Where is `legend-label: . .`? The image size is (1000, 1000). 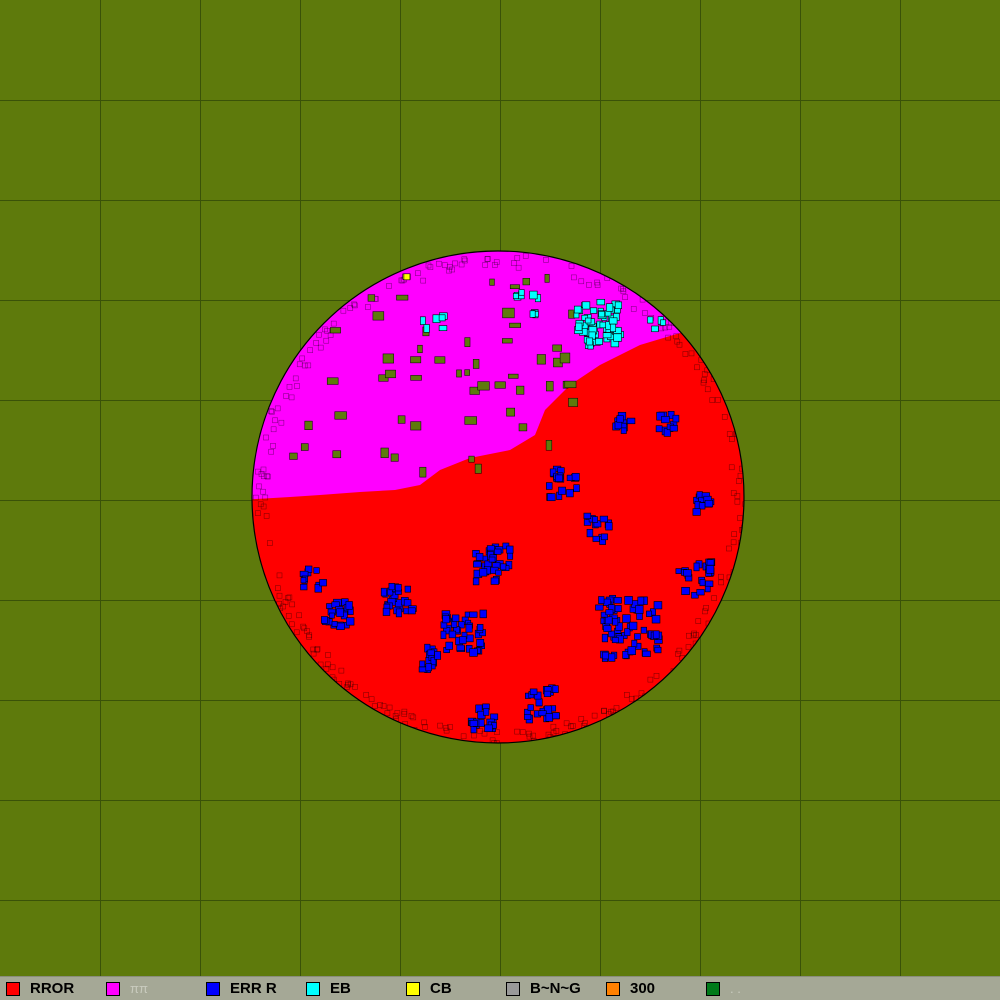
legend-label: . . is located at coordinates (735, 988).